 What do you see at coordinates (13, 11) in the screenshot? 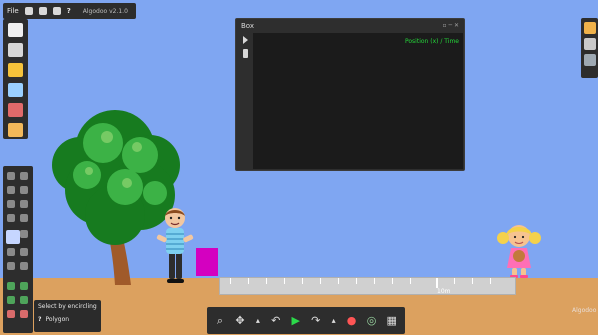
I see `file-menu: File` at bounding box center [13, 11].